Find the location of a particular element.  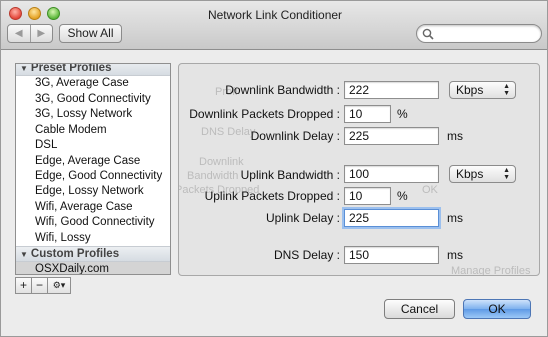

downlink-bandwidth-input is located at coordinates (391, 90).